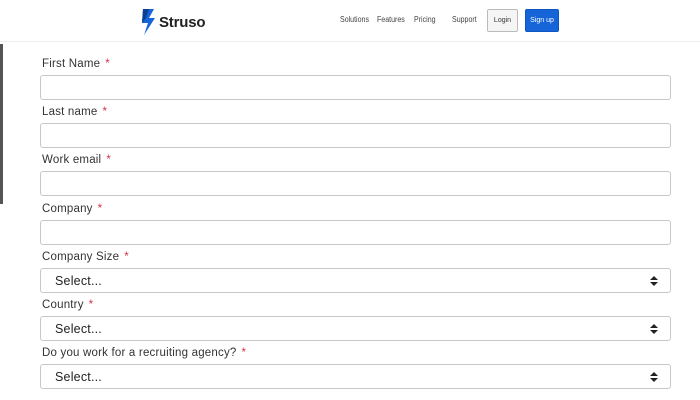  Describe the element at coordinates (1, 124) in the screenshot. I see `scroll-indicator` at that location.